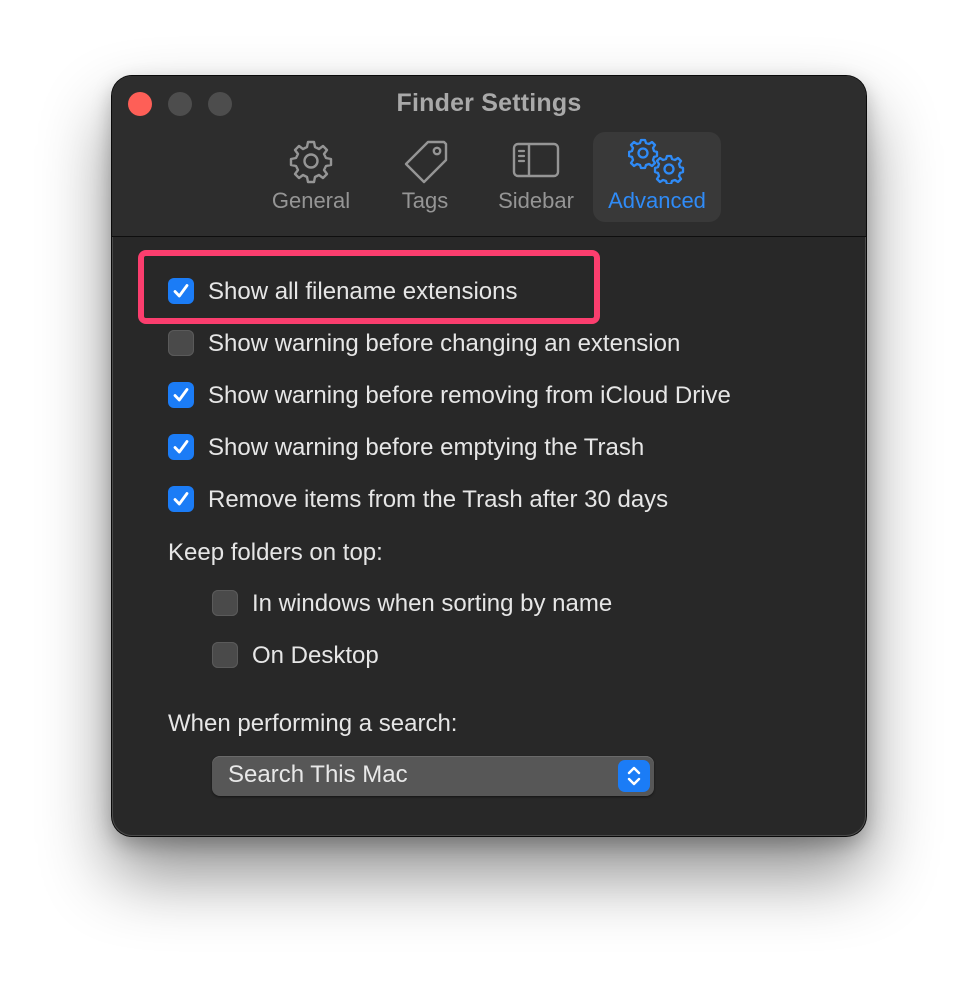 Image resolution: width=978 pixels, height=984 pixels. Describe the element at coordinates (656, 164) in the screenshot. I see `gears-icon` at that location.